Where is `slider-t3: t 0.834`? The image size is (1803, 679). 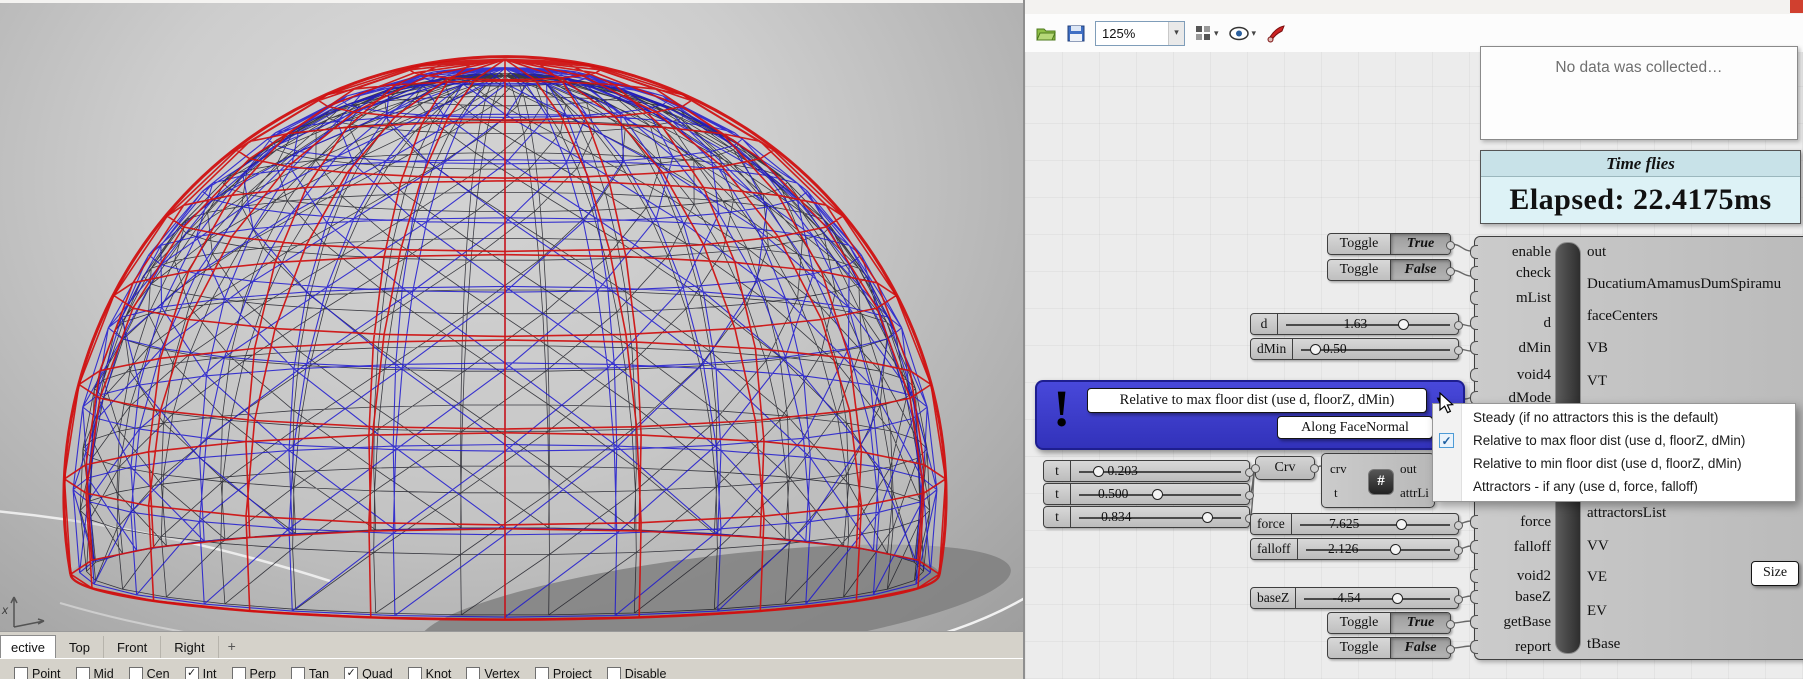
slider-t3: t 0.834 is located at coordinates (1148, 517).